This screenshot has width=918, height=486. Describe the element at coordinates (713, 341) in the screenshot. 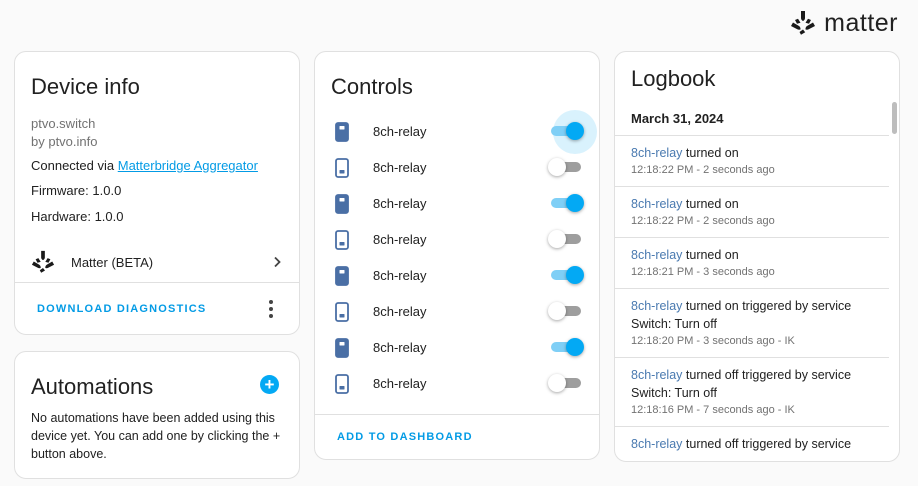

I see `logbook-time: 12:18:20 PM - 3 seconds ago - IK` at that location.